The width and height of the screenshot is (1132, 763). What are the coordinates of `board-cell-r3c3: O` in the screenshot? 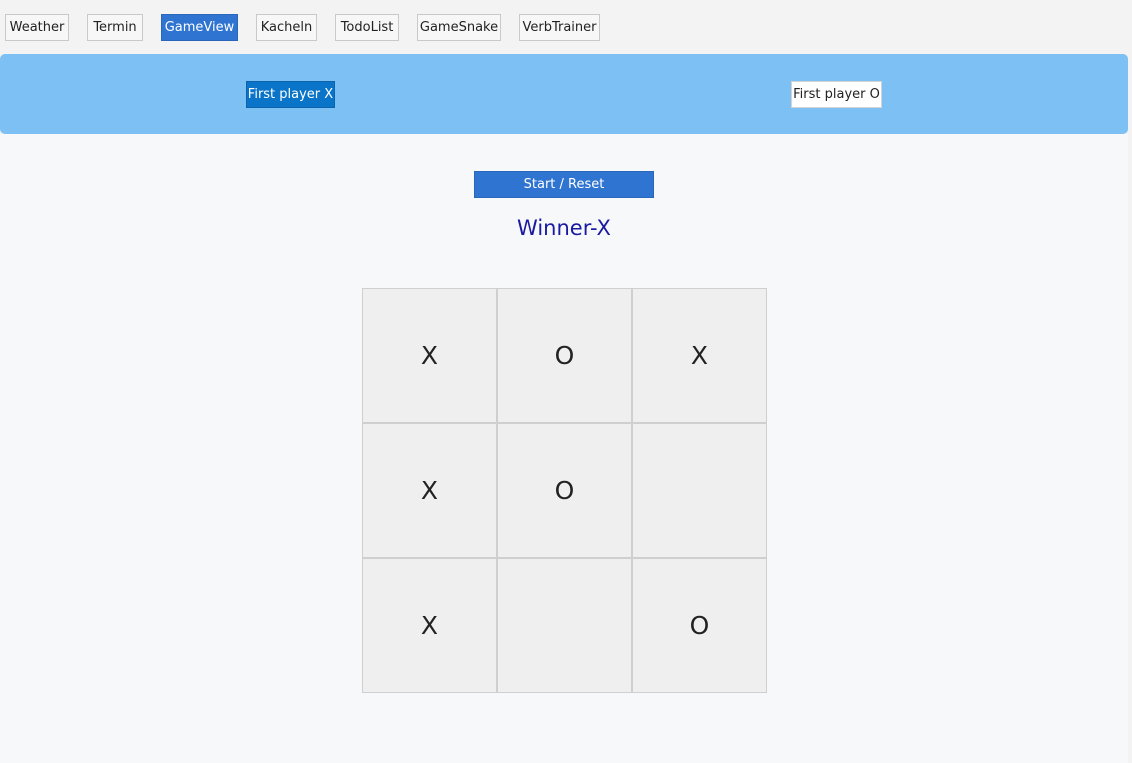 It's located at (699, 625).